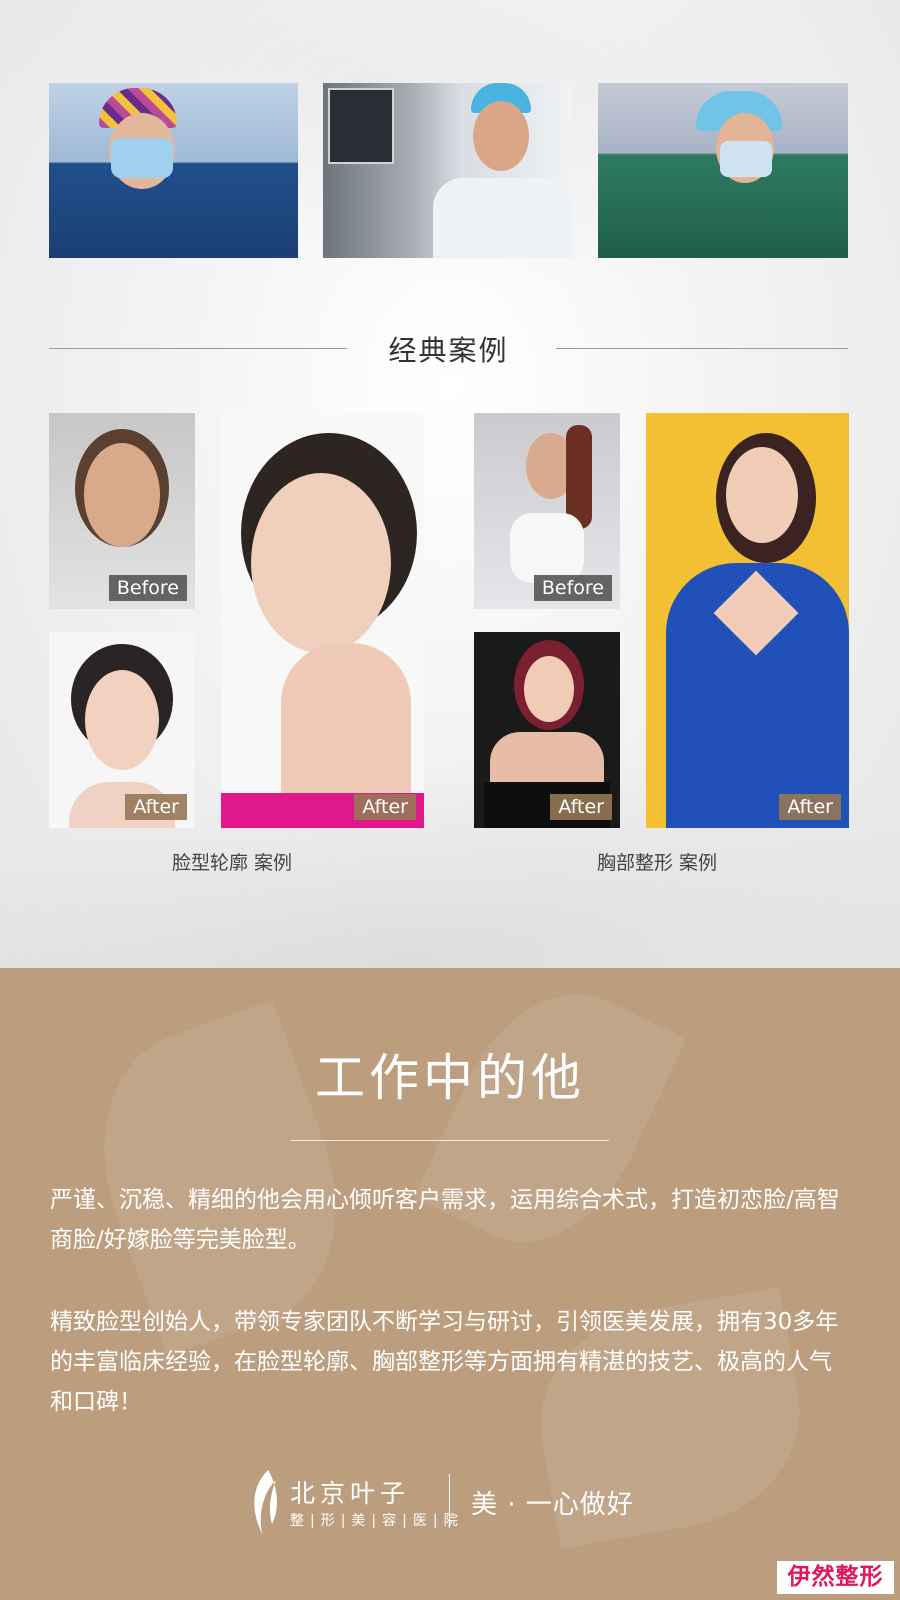 The image size is (900, 1600). What do you see at coordinates (232, 863) in the screenshot?
I see `case-face-caption: 脸型轮廓 案例` at bounding box center [232, 863].